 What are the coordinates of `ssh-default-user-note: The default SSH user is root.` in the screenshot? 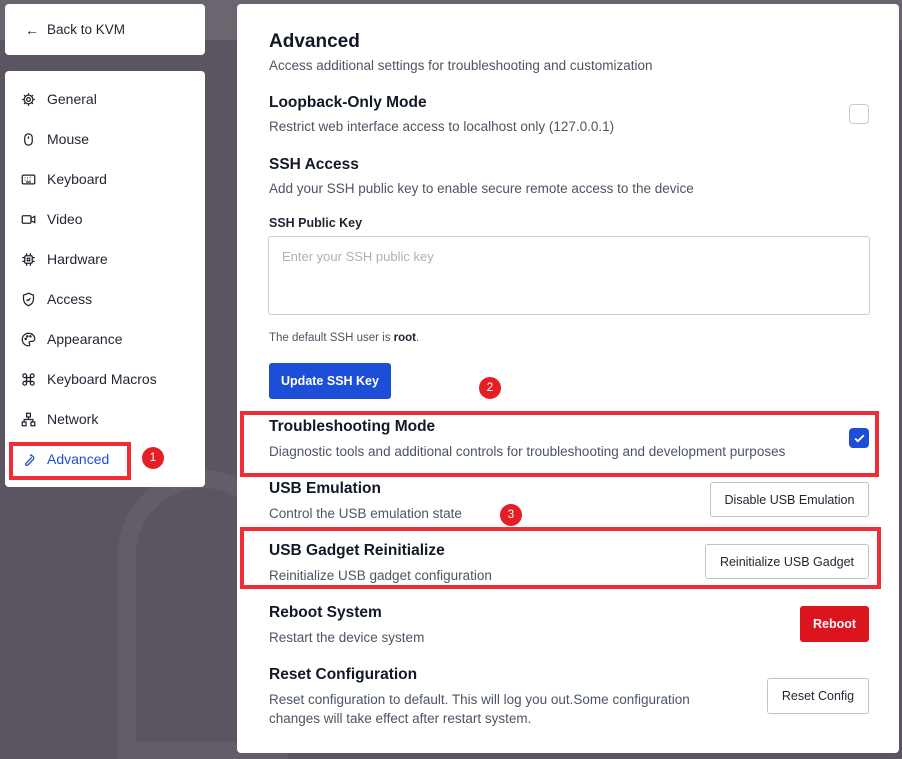 It's located at (344, 338).